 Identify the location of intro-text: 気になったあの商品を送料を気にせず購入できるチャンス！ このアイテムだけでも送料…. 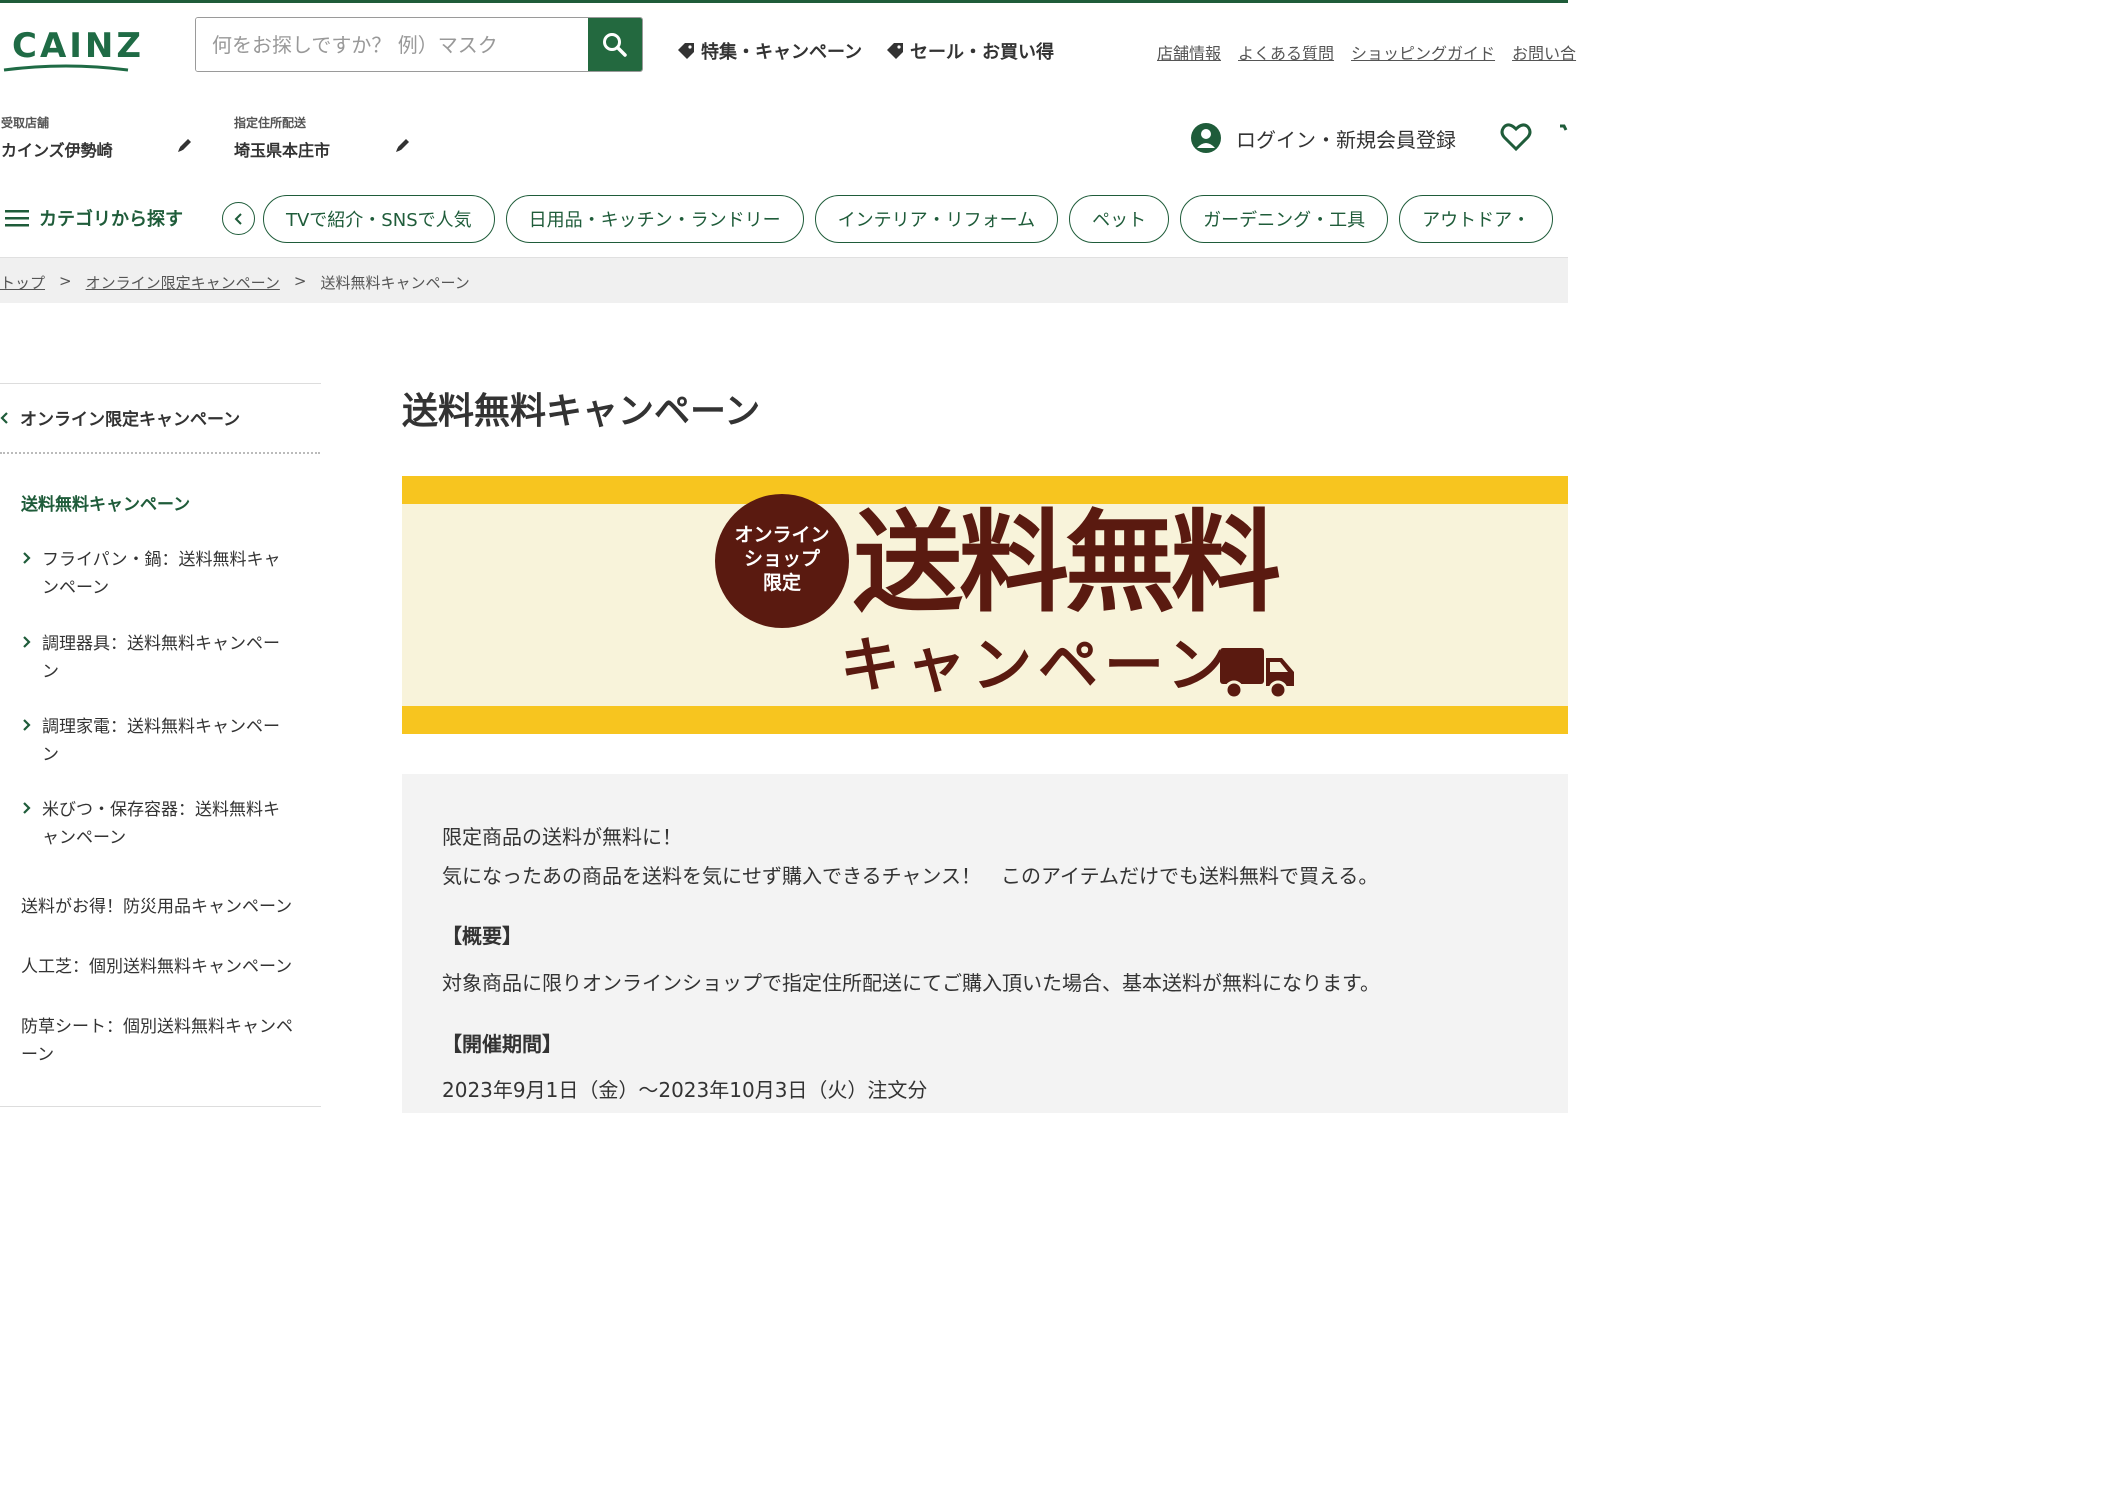
(910, 876).